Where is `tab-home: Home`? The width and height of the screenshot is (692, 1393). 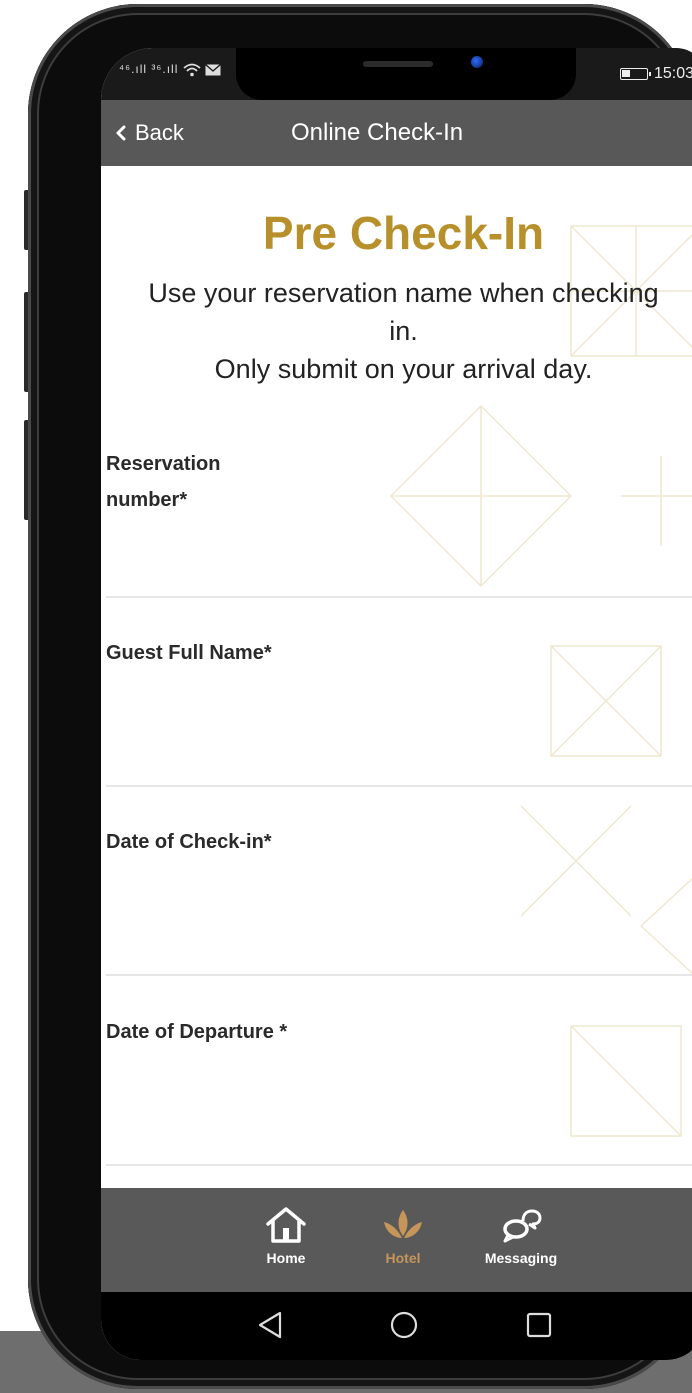
tab-home: Home is located at coordinates (286, 1236).